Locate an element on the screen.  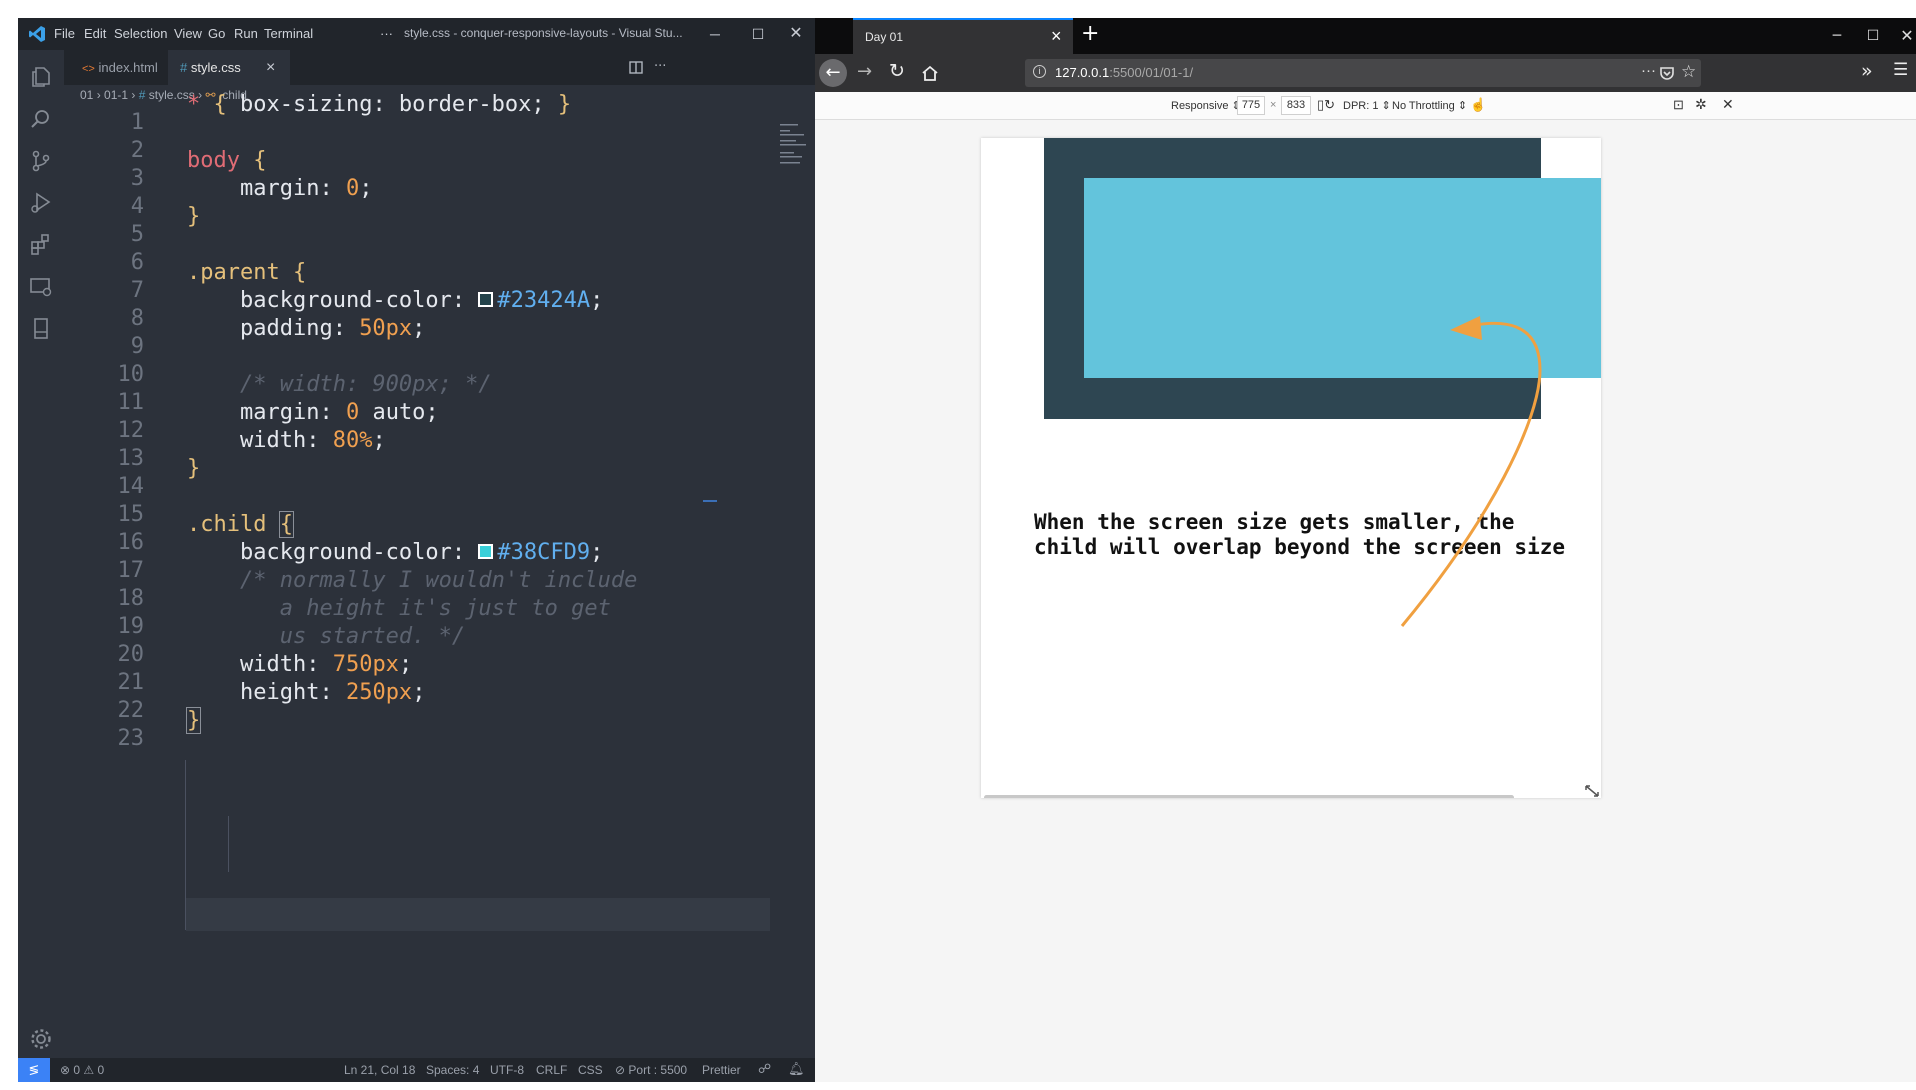
value: 0 is located at coordinates (352, 188).